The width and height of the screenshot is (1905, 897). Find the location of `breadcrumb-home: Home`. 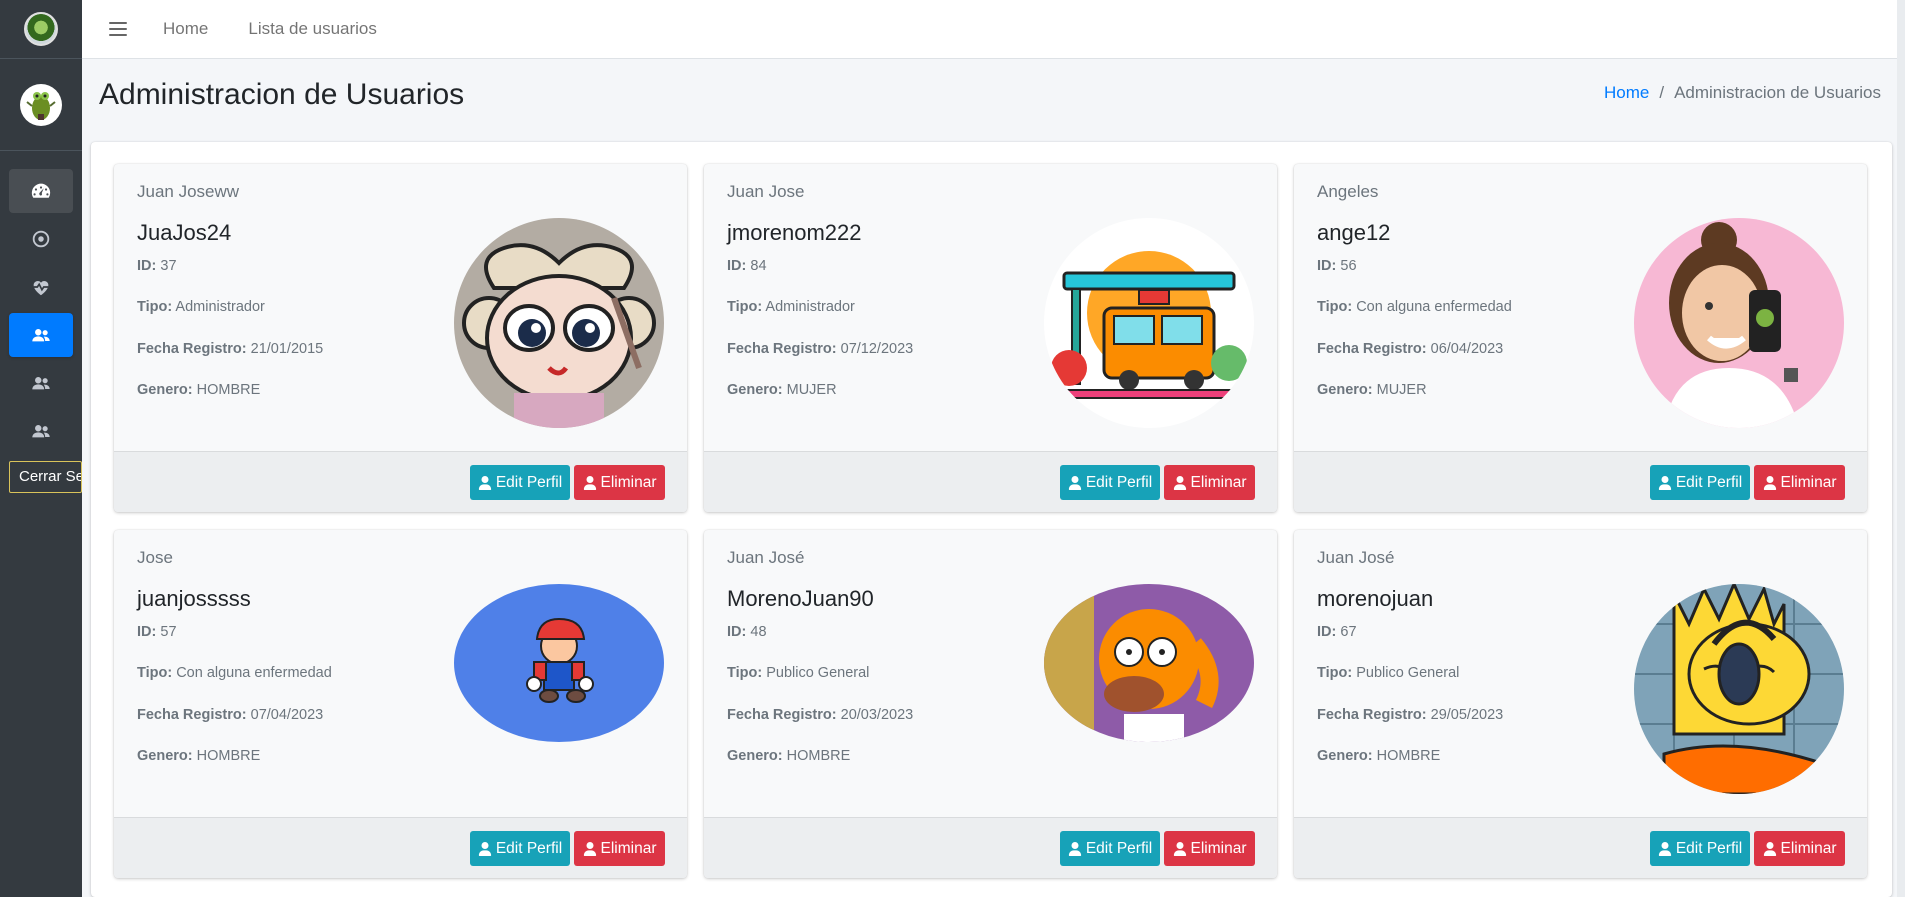

breadcrumb-home: Home is located at coordinates (1626, 93).